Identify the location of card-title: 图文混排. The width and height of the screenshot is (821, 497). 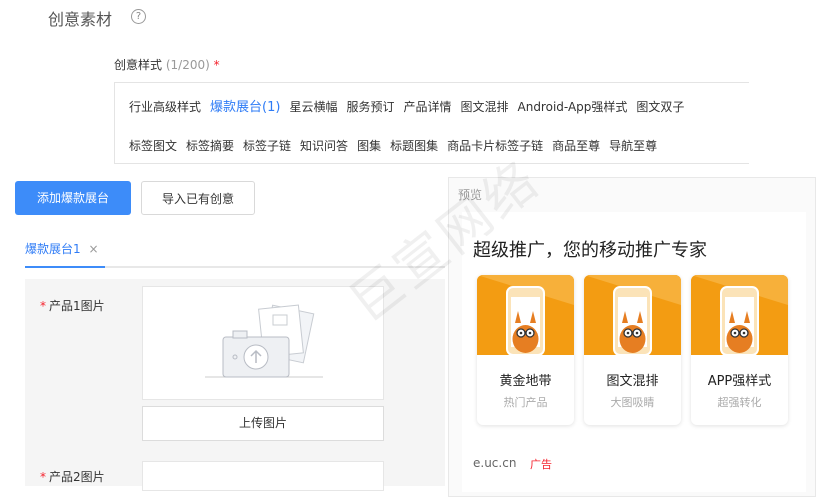
(632, 381).